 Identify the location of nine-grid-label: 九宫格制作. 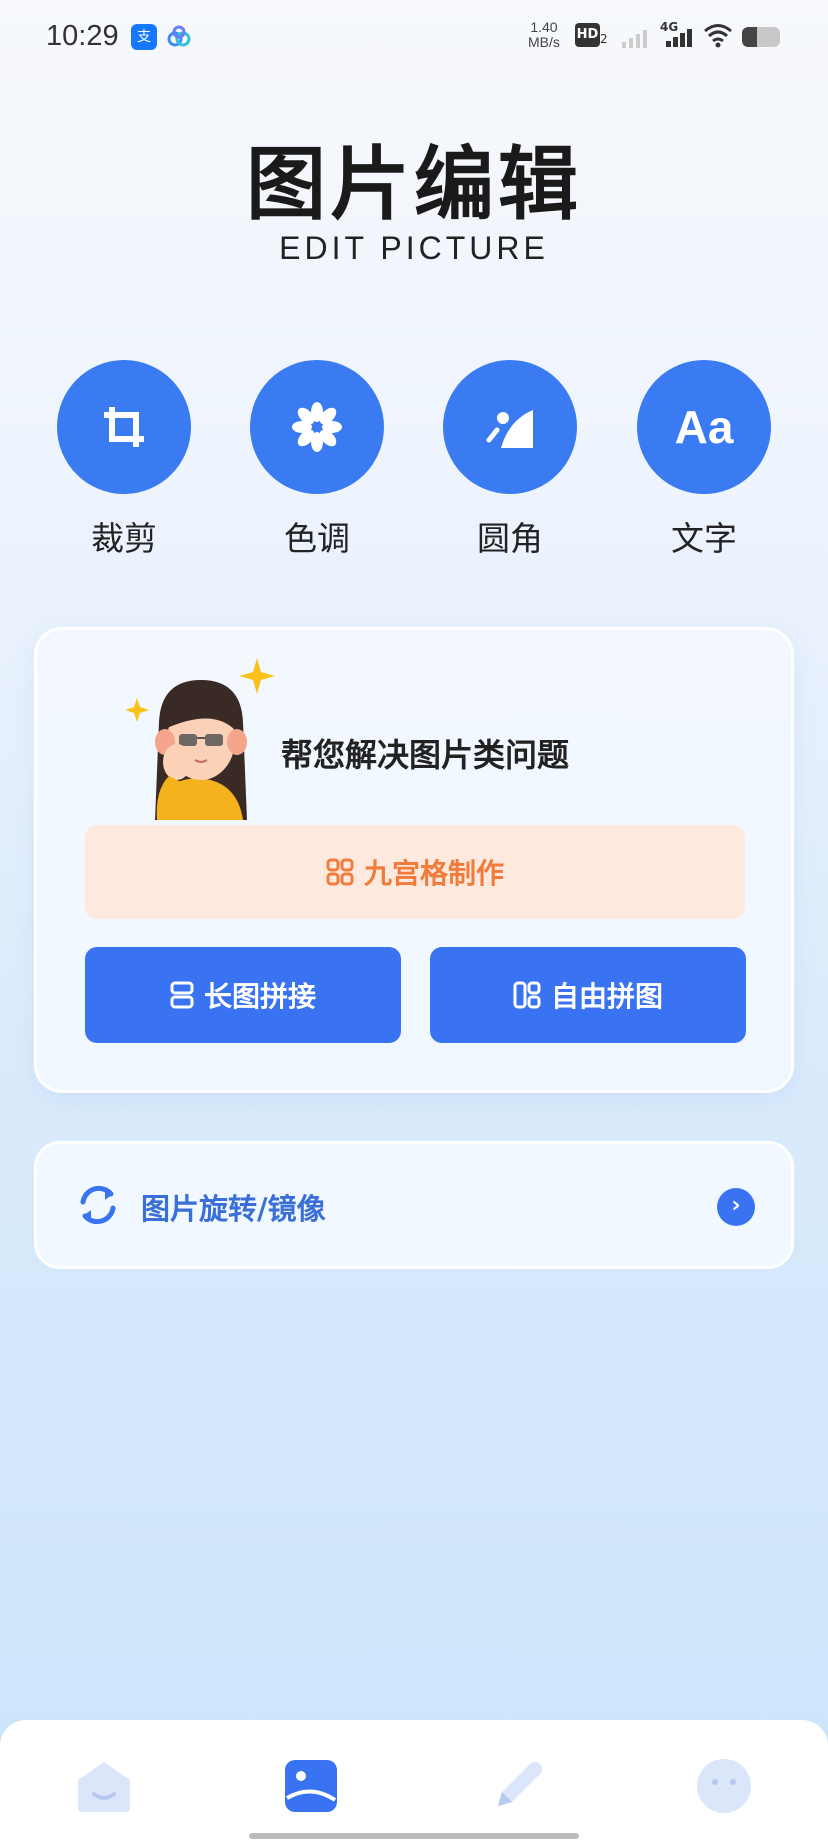
(433, 873).